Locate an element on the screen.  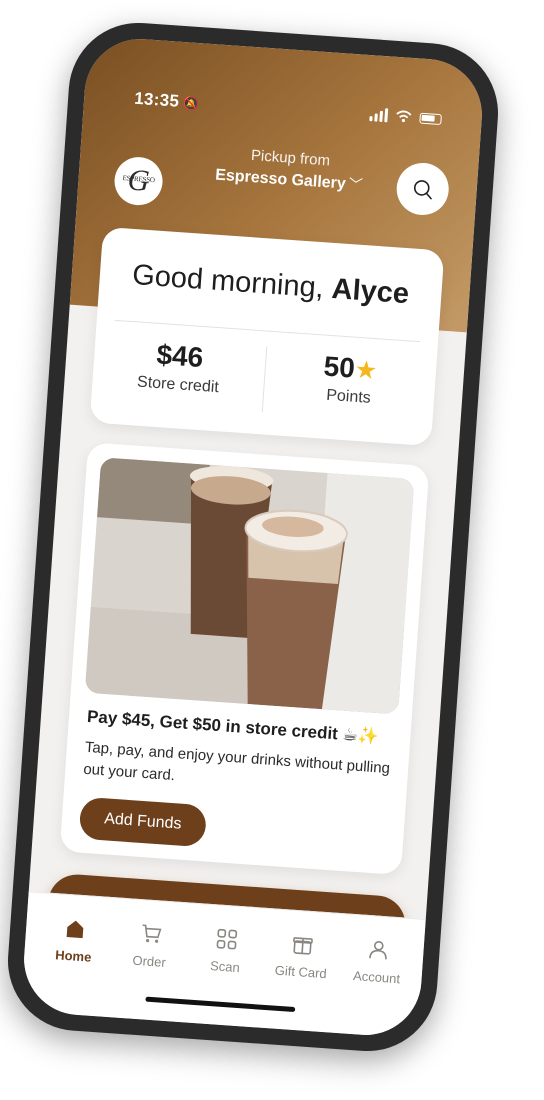
gift-icon is located at coordinates (303, 944).